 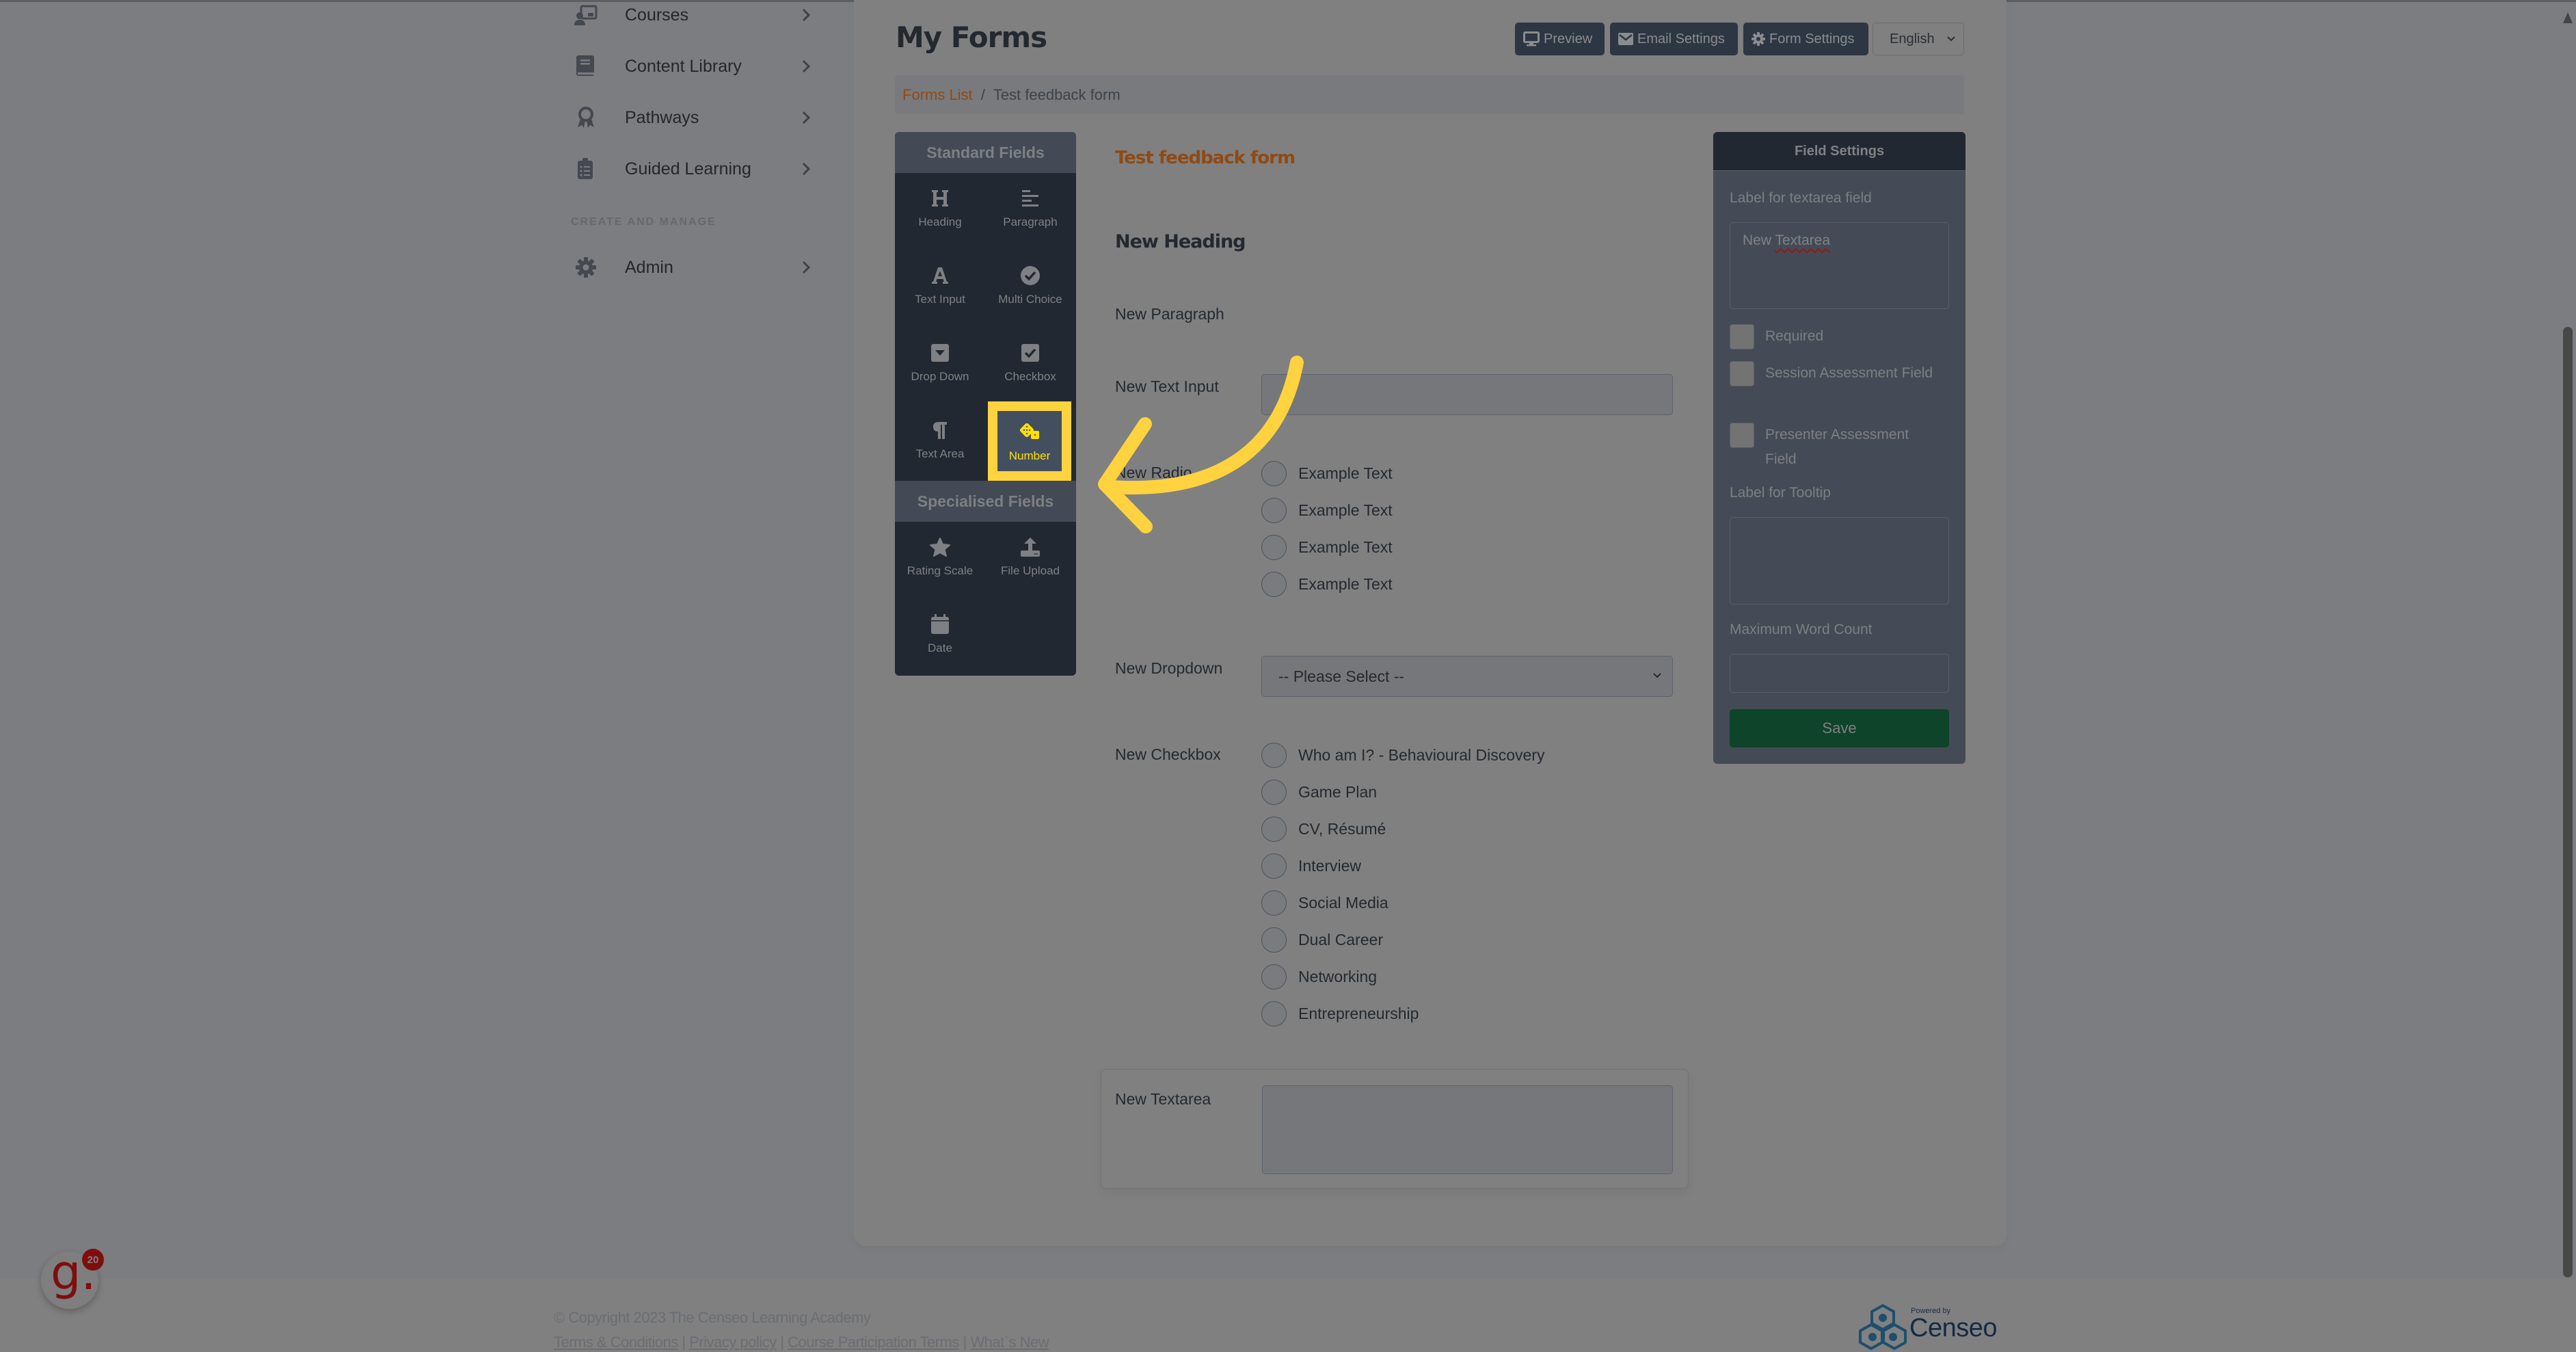 I want to click on course-participation-terms-link: Course Participation Terms, so click(x=873, y=1342).